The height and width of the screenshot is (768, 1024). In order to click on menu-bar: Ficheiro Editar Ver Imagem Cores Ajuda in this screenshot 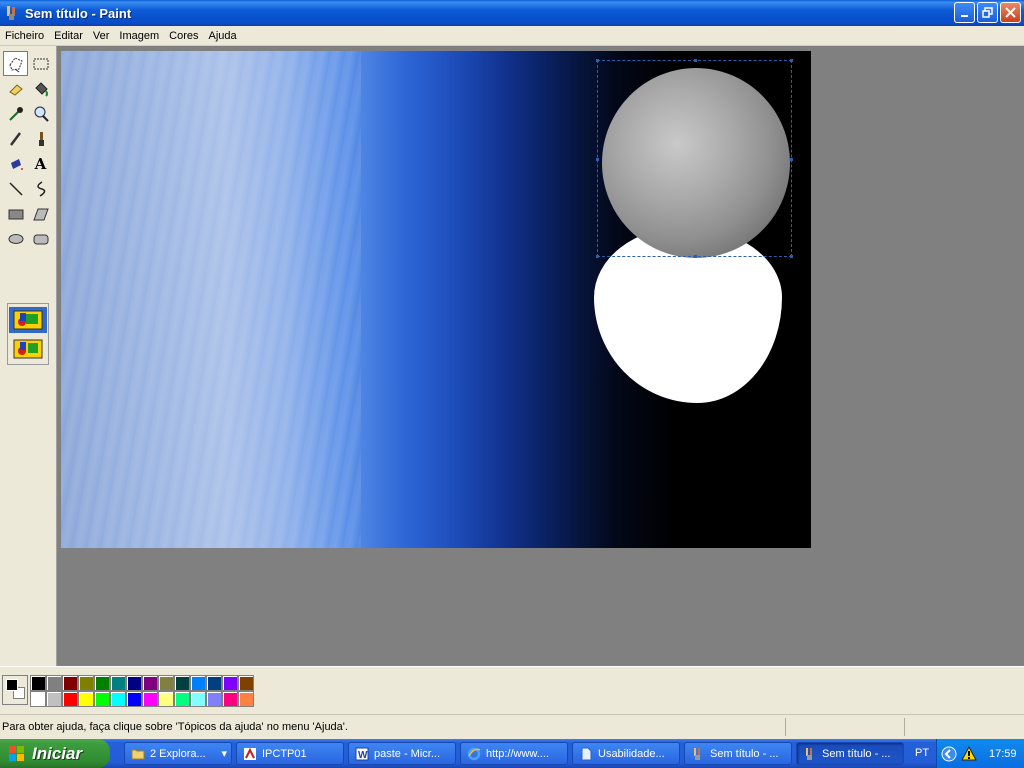, I will do `click(512, 36)`.